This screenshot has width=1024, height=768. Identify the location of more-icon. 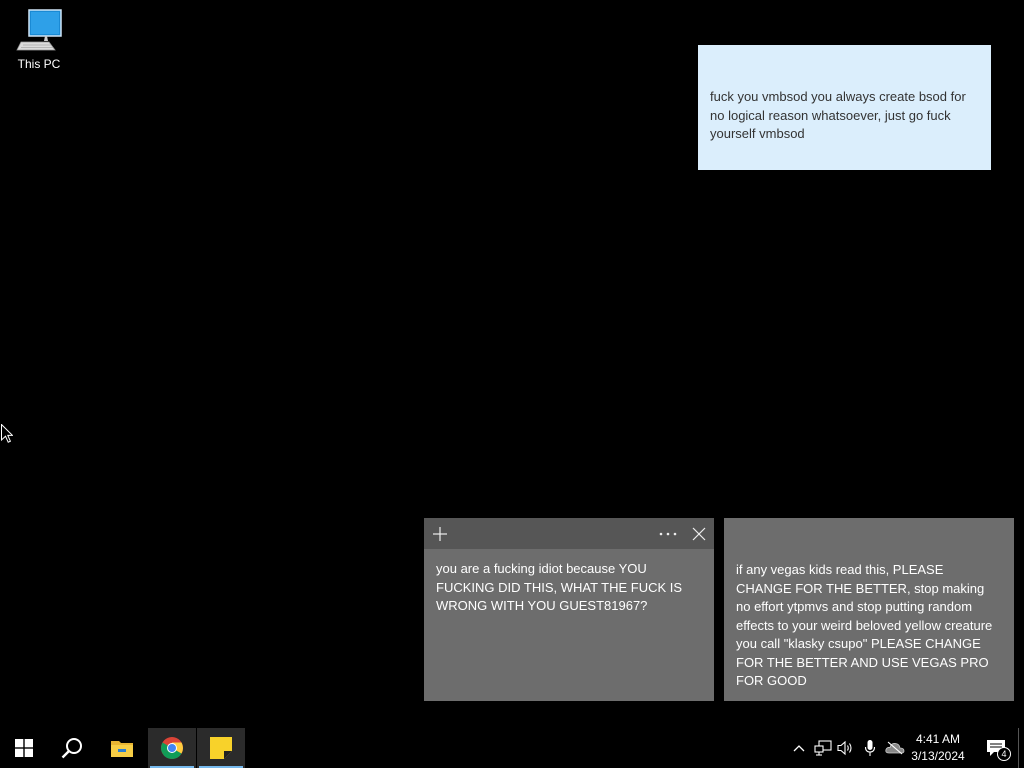
(667, 533).